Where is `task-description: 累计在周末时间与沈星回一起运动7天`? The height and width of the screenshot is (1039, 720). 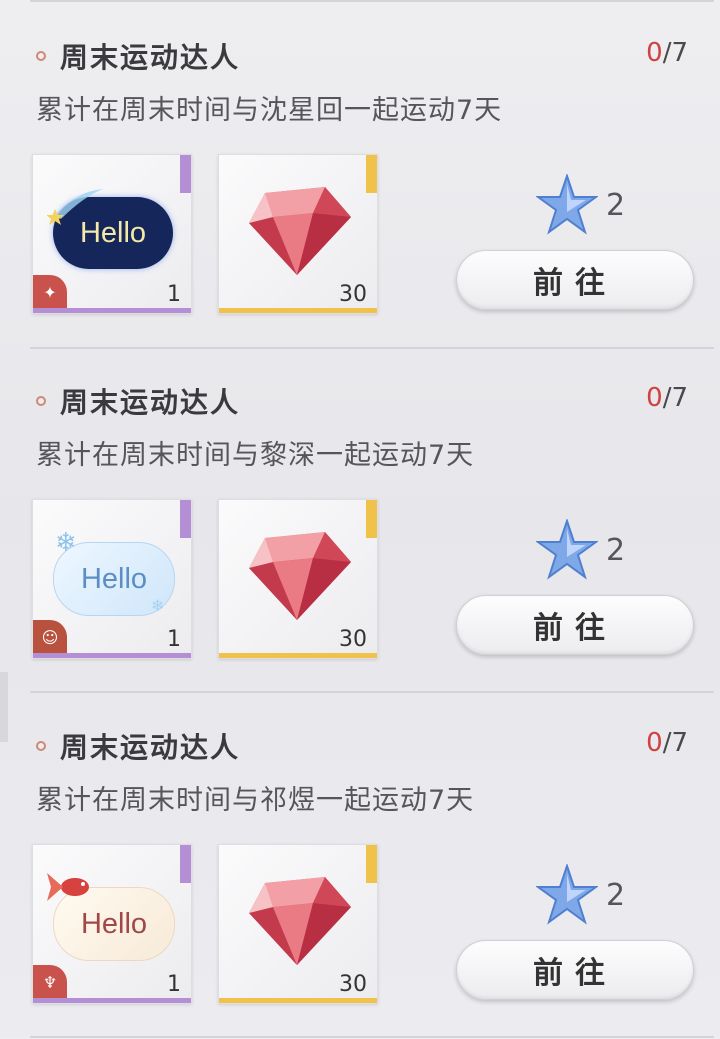 task-description: 累计在周末时间与沈星回一起运动7天 is located at coordinates (269, 110).